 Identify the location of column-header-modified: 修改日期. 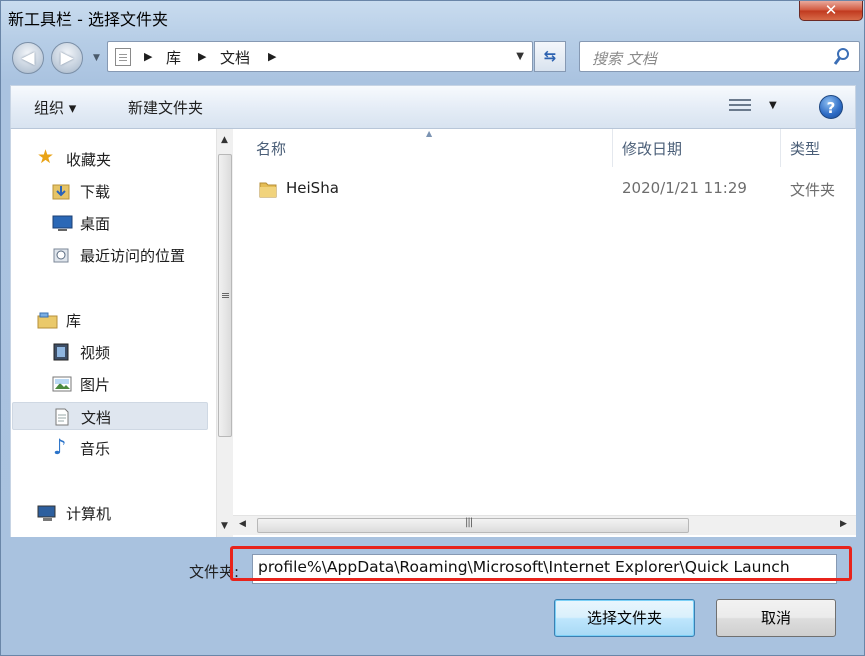
(696, 148).